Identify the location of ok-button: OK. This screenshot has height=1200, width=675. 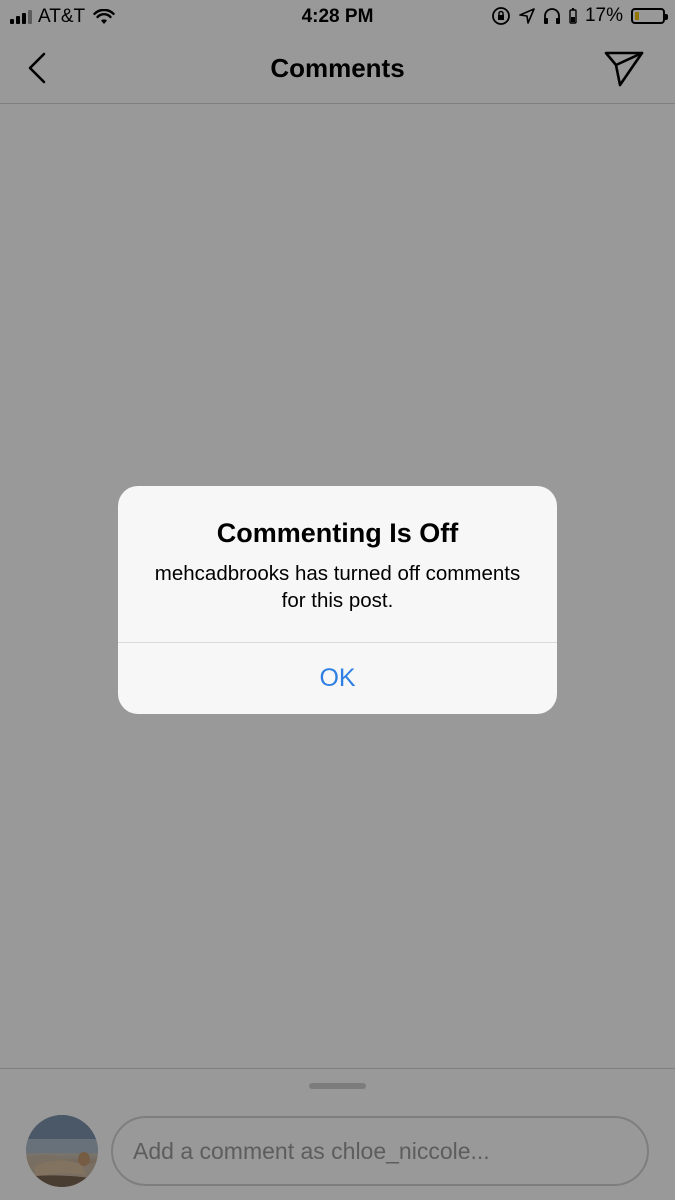
(337, 678).